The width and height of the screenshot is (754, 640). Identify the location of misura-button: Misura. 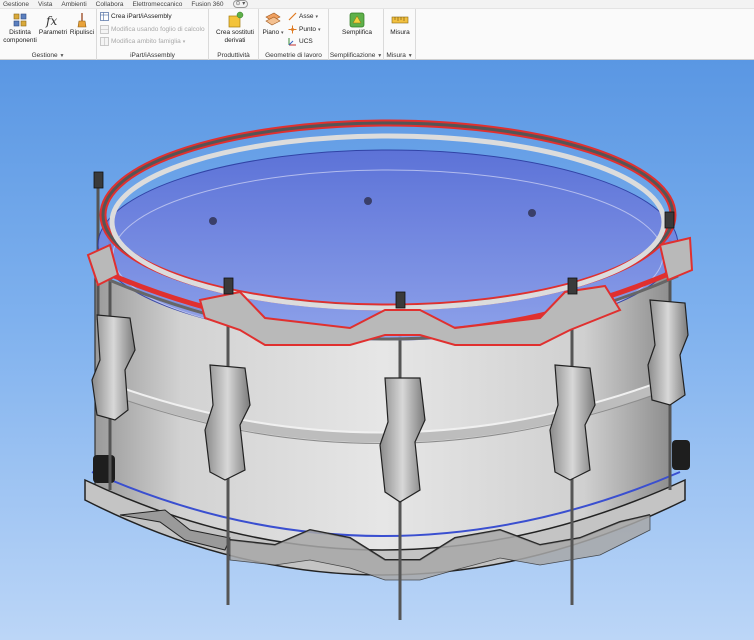
(400, 24).